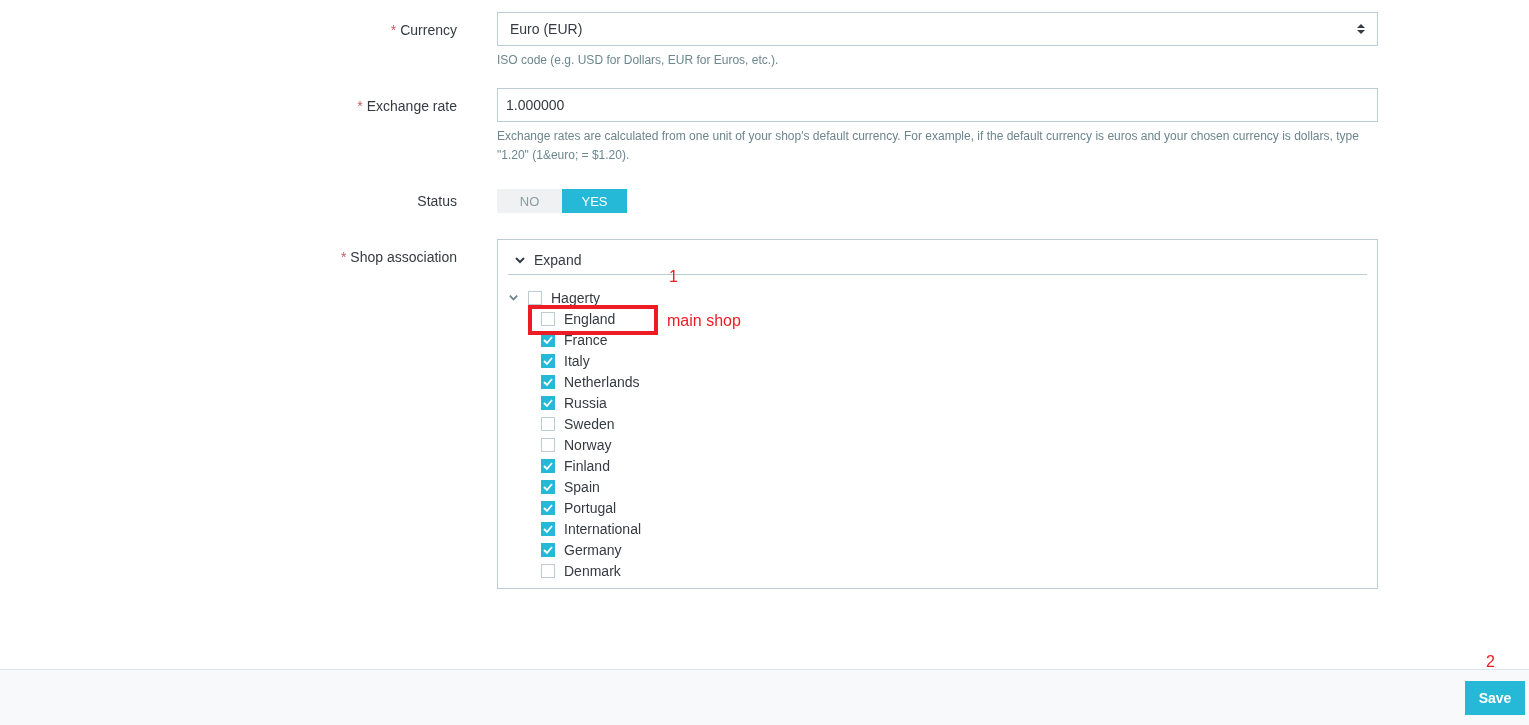  Describe the element at coordinates (398, 257) in the screenshot. I see `field-label: * Shop association` at that location.